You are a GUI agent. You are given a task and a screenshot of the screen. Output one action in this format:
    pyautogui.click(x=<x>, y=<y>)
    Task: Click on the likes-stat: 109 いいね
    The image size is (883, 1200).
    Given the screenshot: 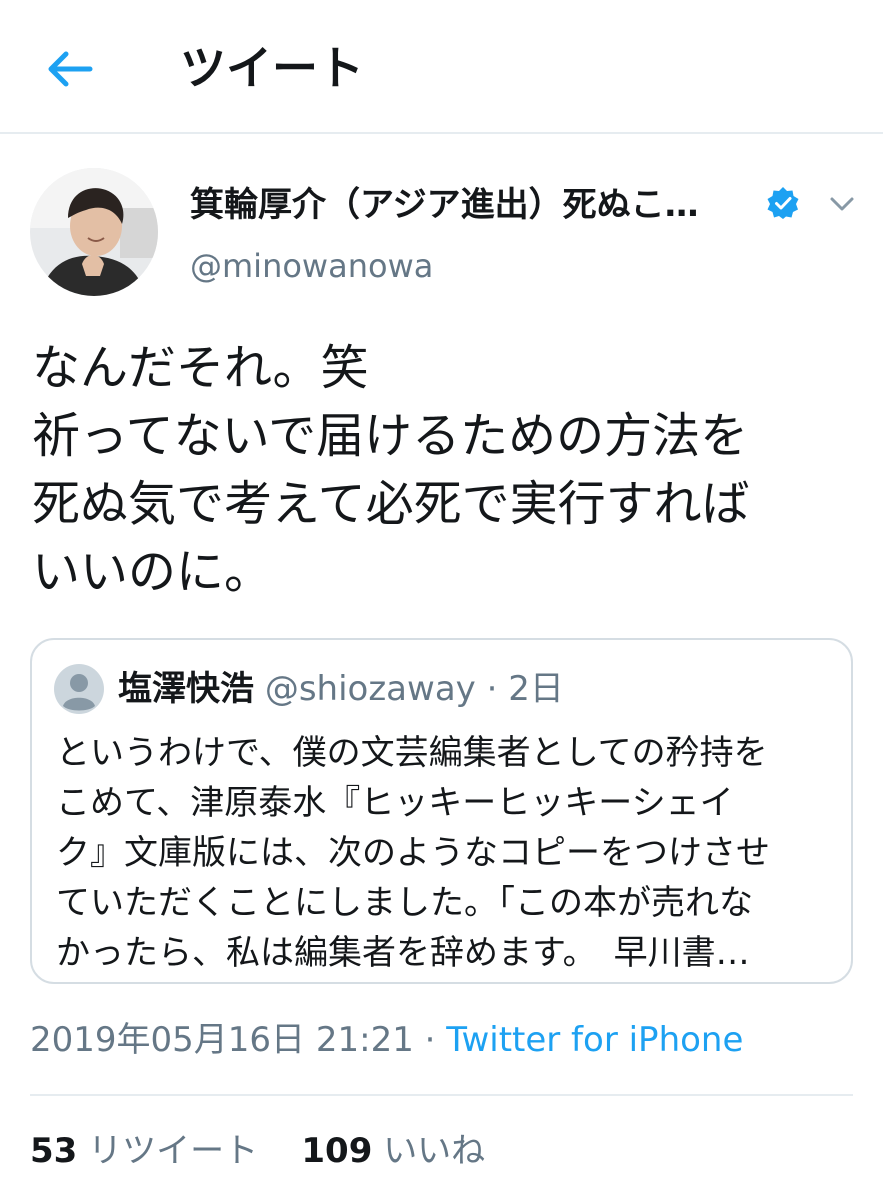 What is the action you would take?
    pyautogui.click(x=393, y=1151)
    